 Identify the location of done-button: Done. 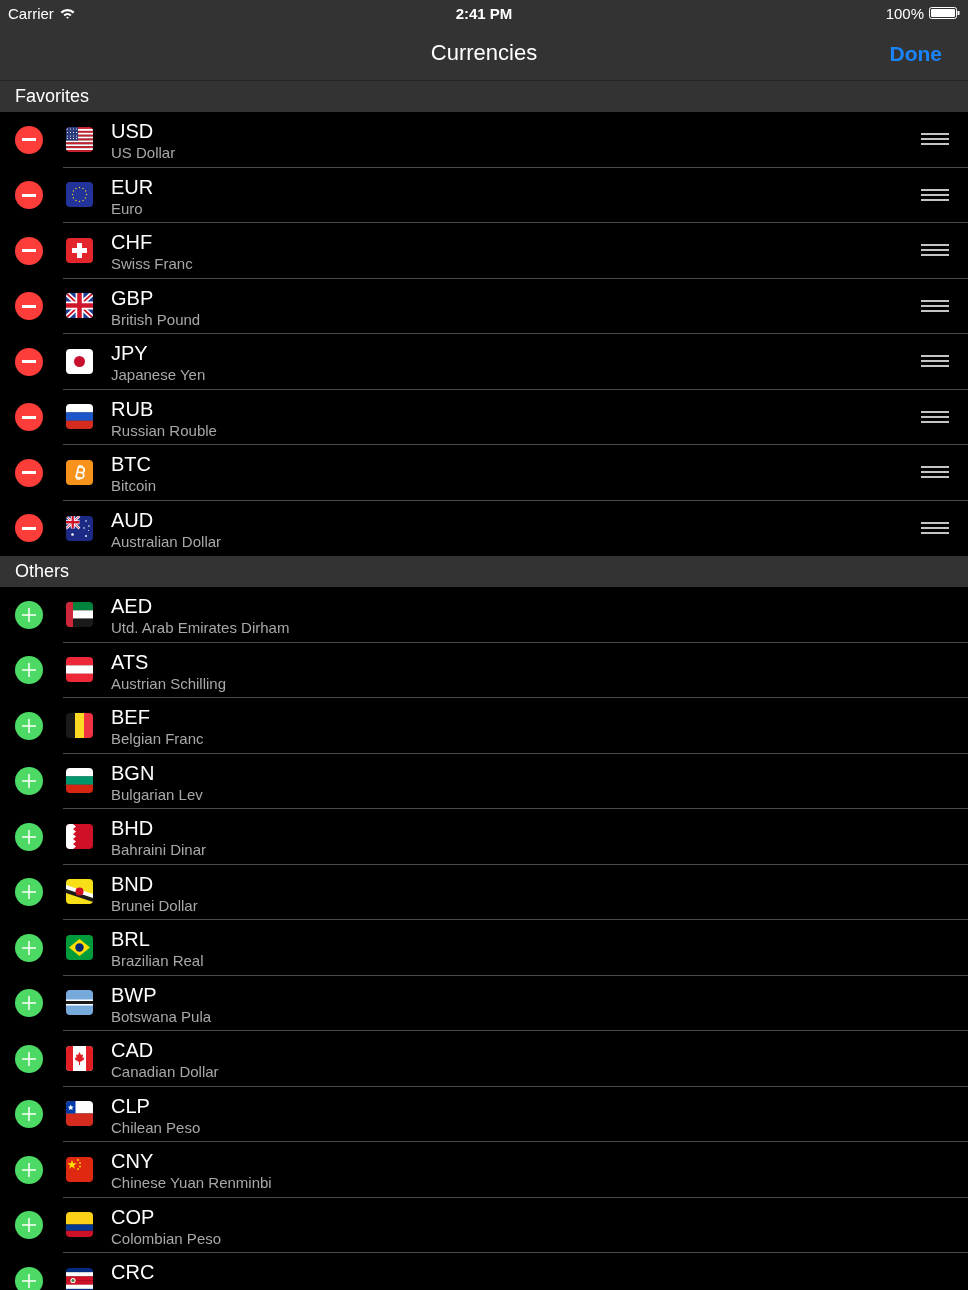
(915, 53).